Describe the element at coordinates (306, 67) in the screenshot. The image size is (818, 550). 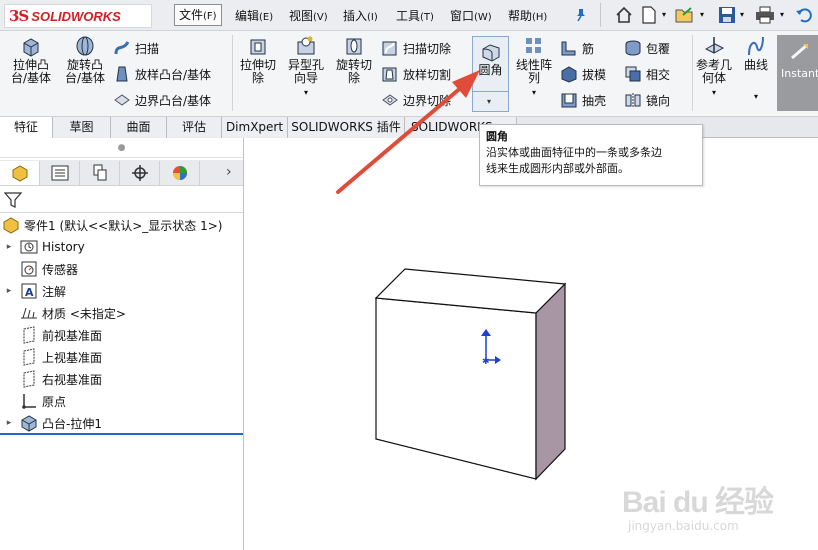
I see `hole-wizard-button: 异型孔 向导 ▾` at that location.